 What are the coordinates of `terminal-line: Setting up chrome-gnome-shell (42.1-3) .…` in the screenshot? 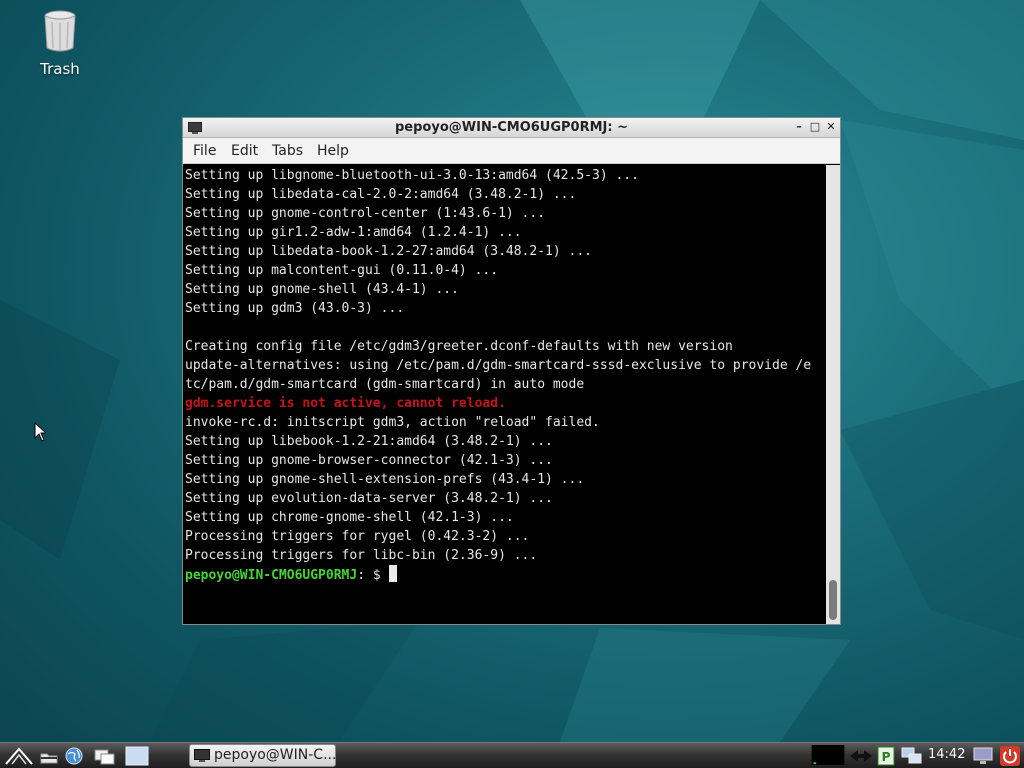 It's located at (349, 517).